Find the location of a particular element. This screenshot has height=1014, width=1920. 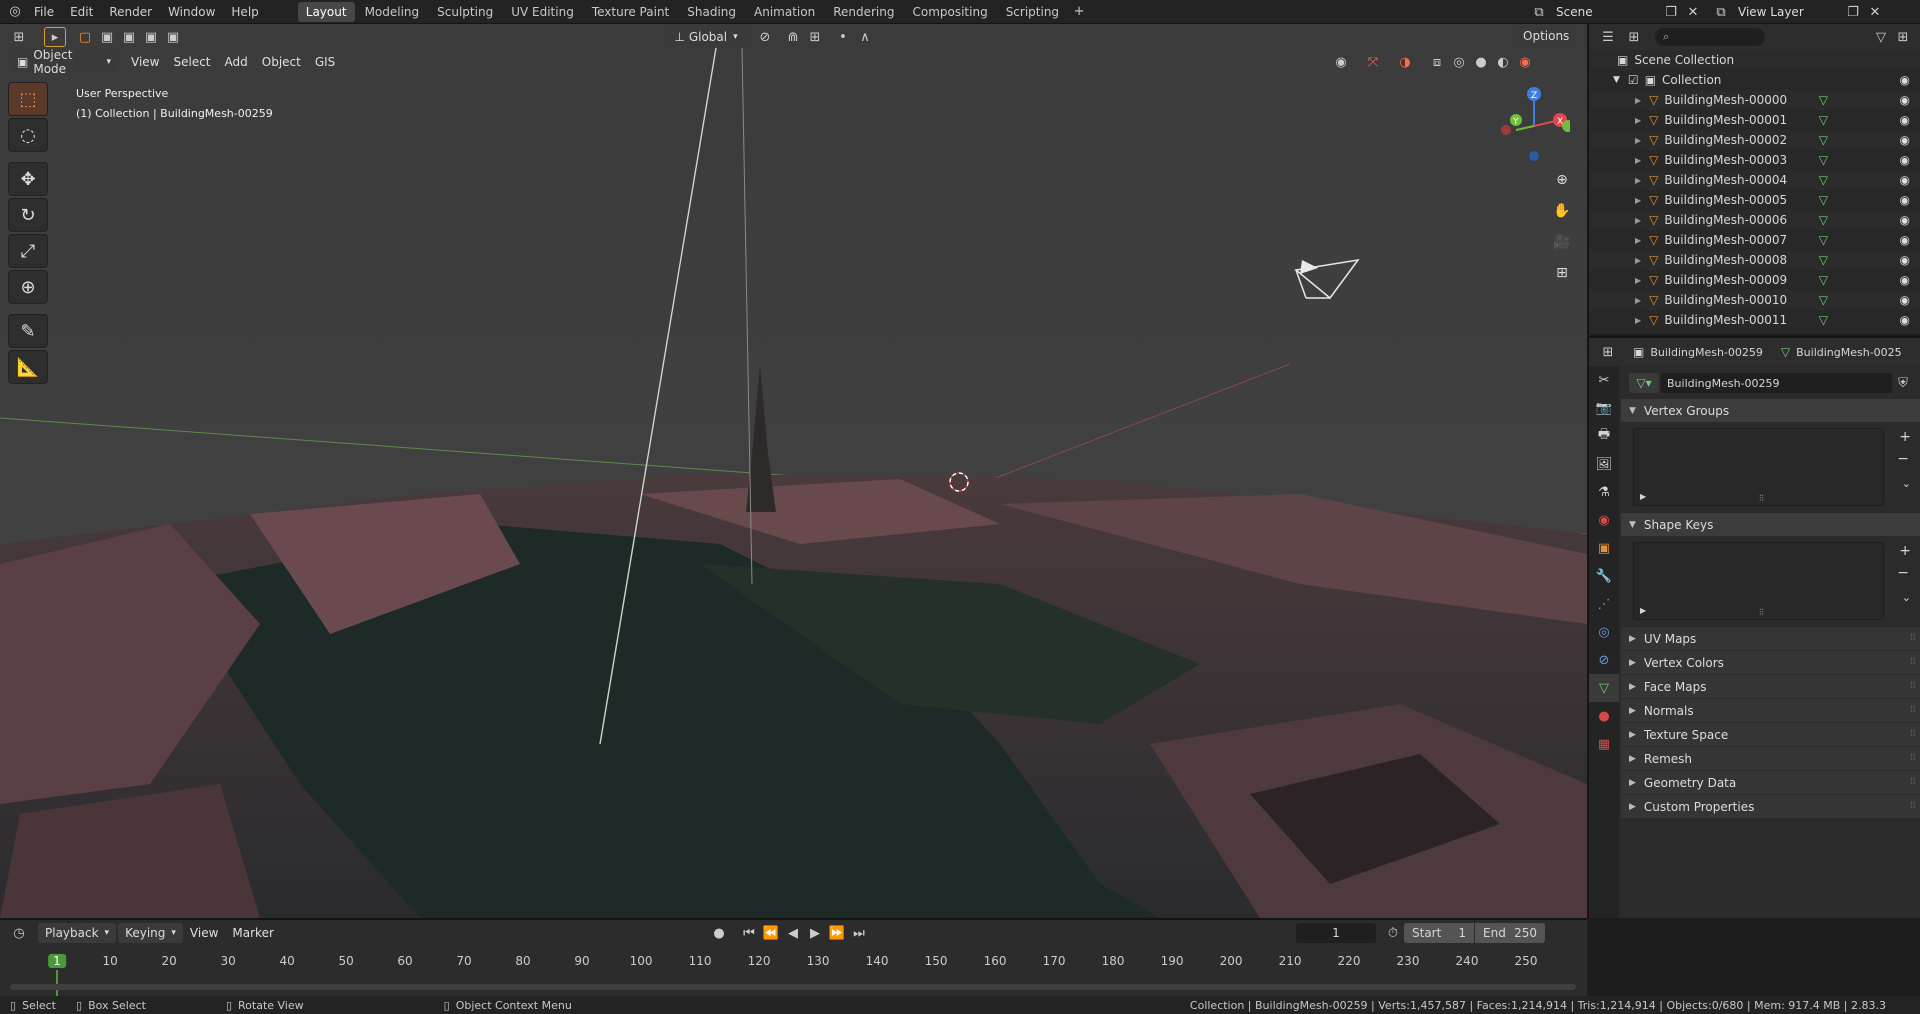

pan-hand-icon: ✋ is located at coordinates (1562, 211).